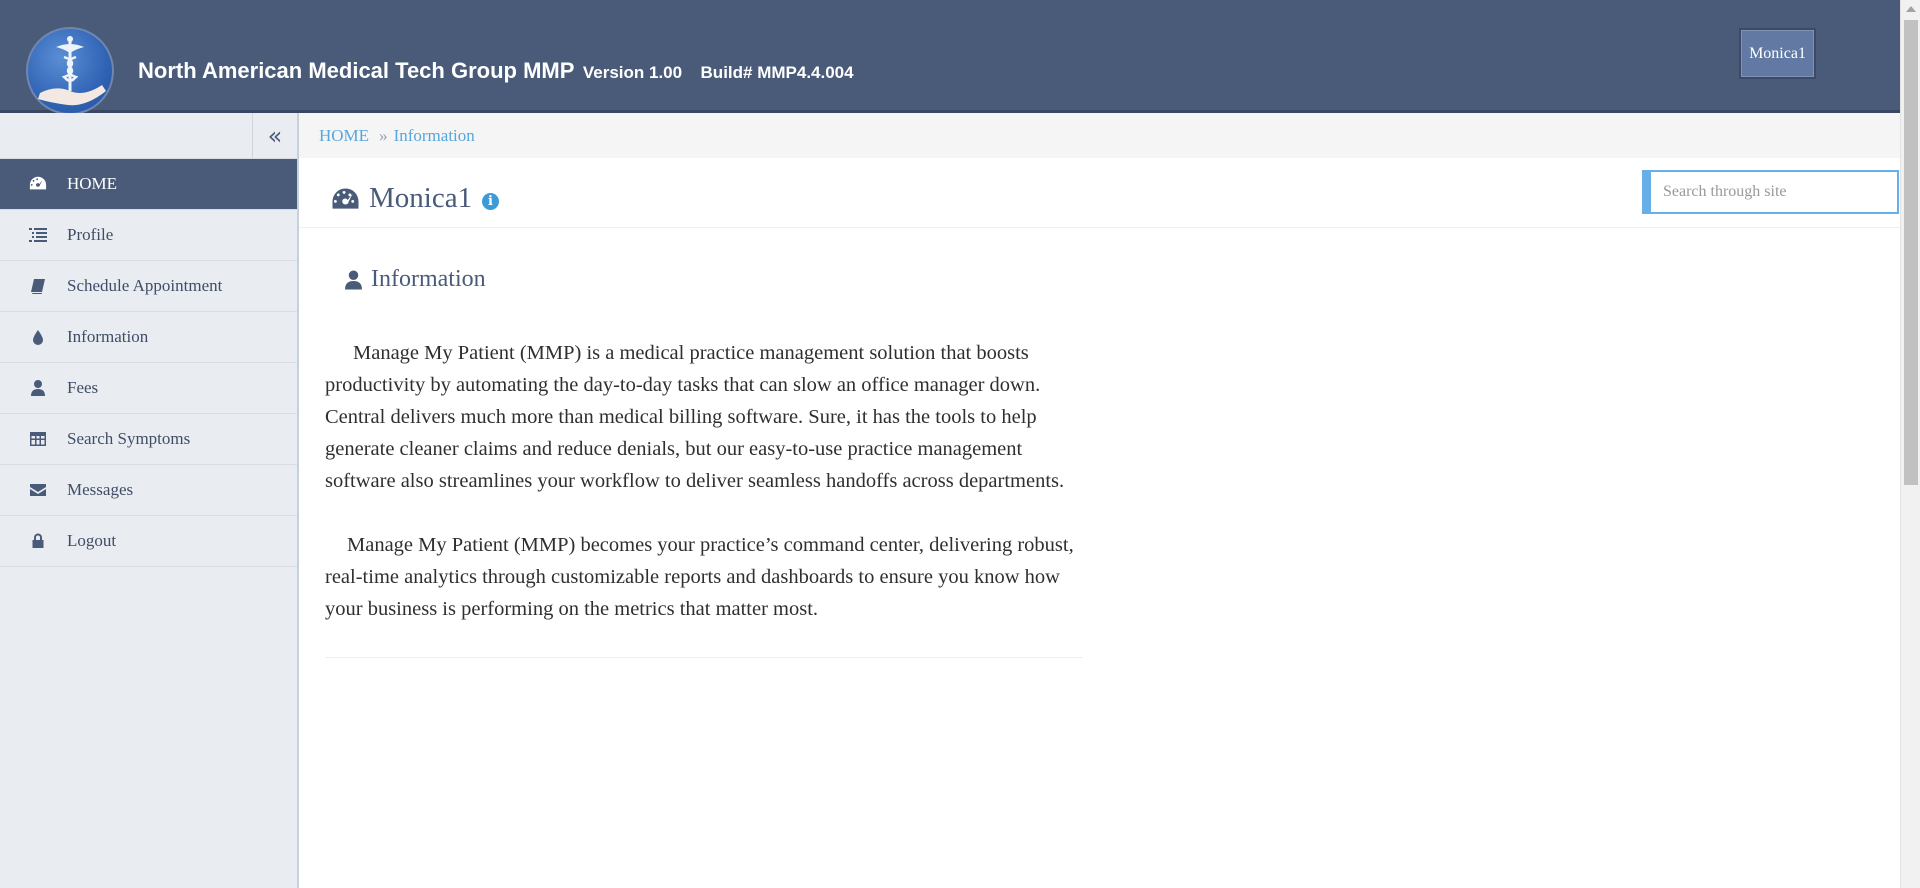  I want to click on sidebar-item-label: Profile, so click(90, 234).